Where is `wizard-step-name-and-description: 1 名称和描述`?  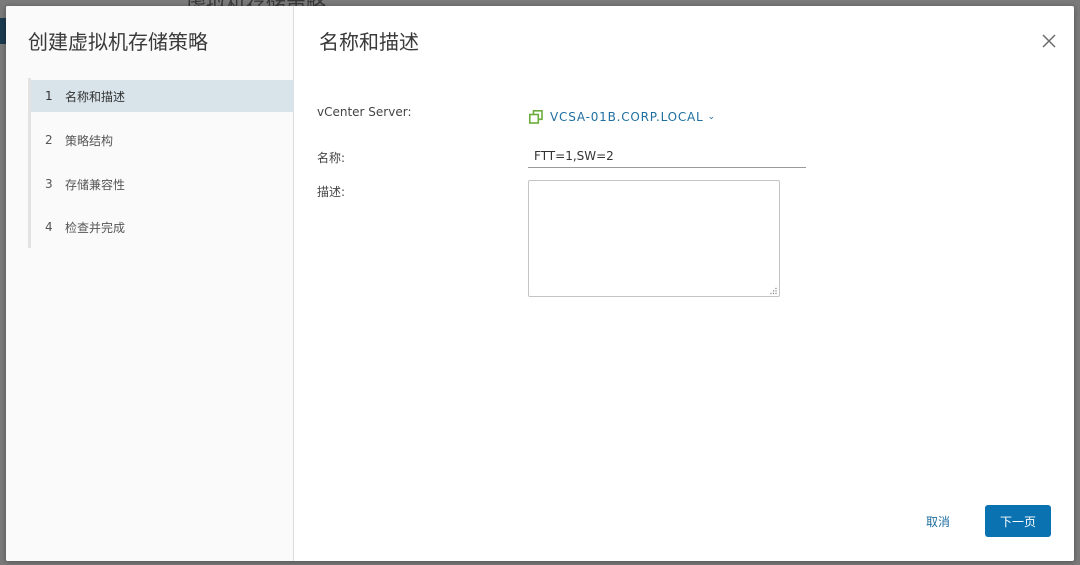
wizard-step-name-and-description: 1 名称和描述 is located at coordinates (162, 96).